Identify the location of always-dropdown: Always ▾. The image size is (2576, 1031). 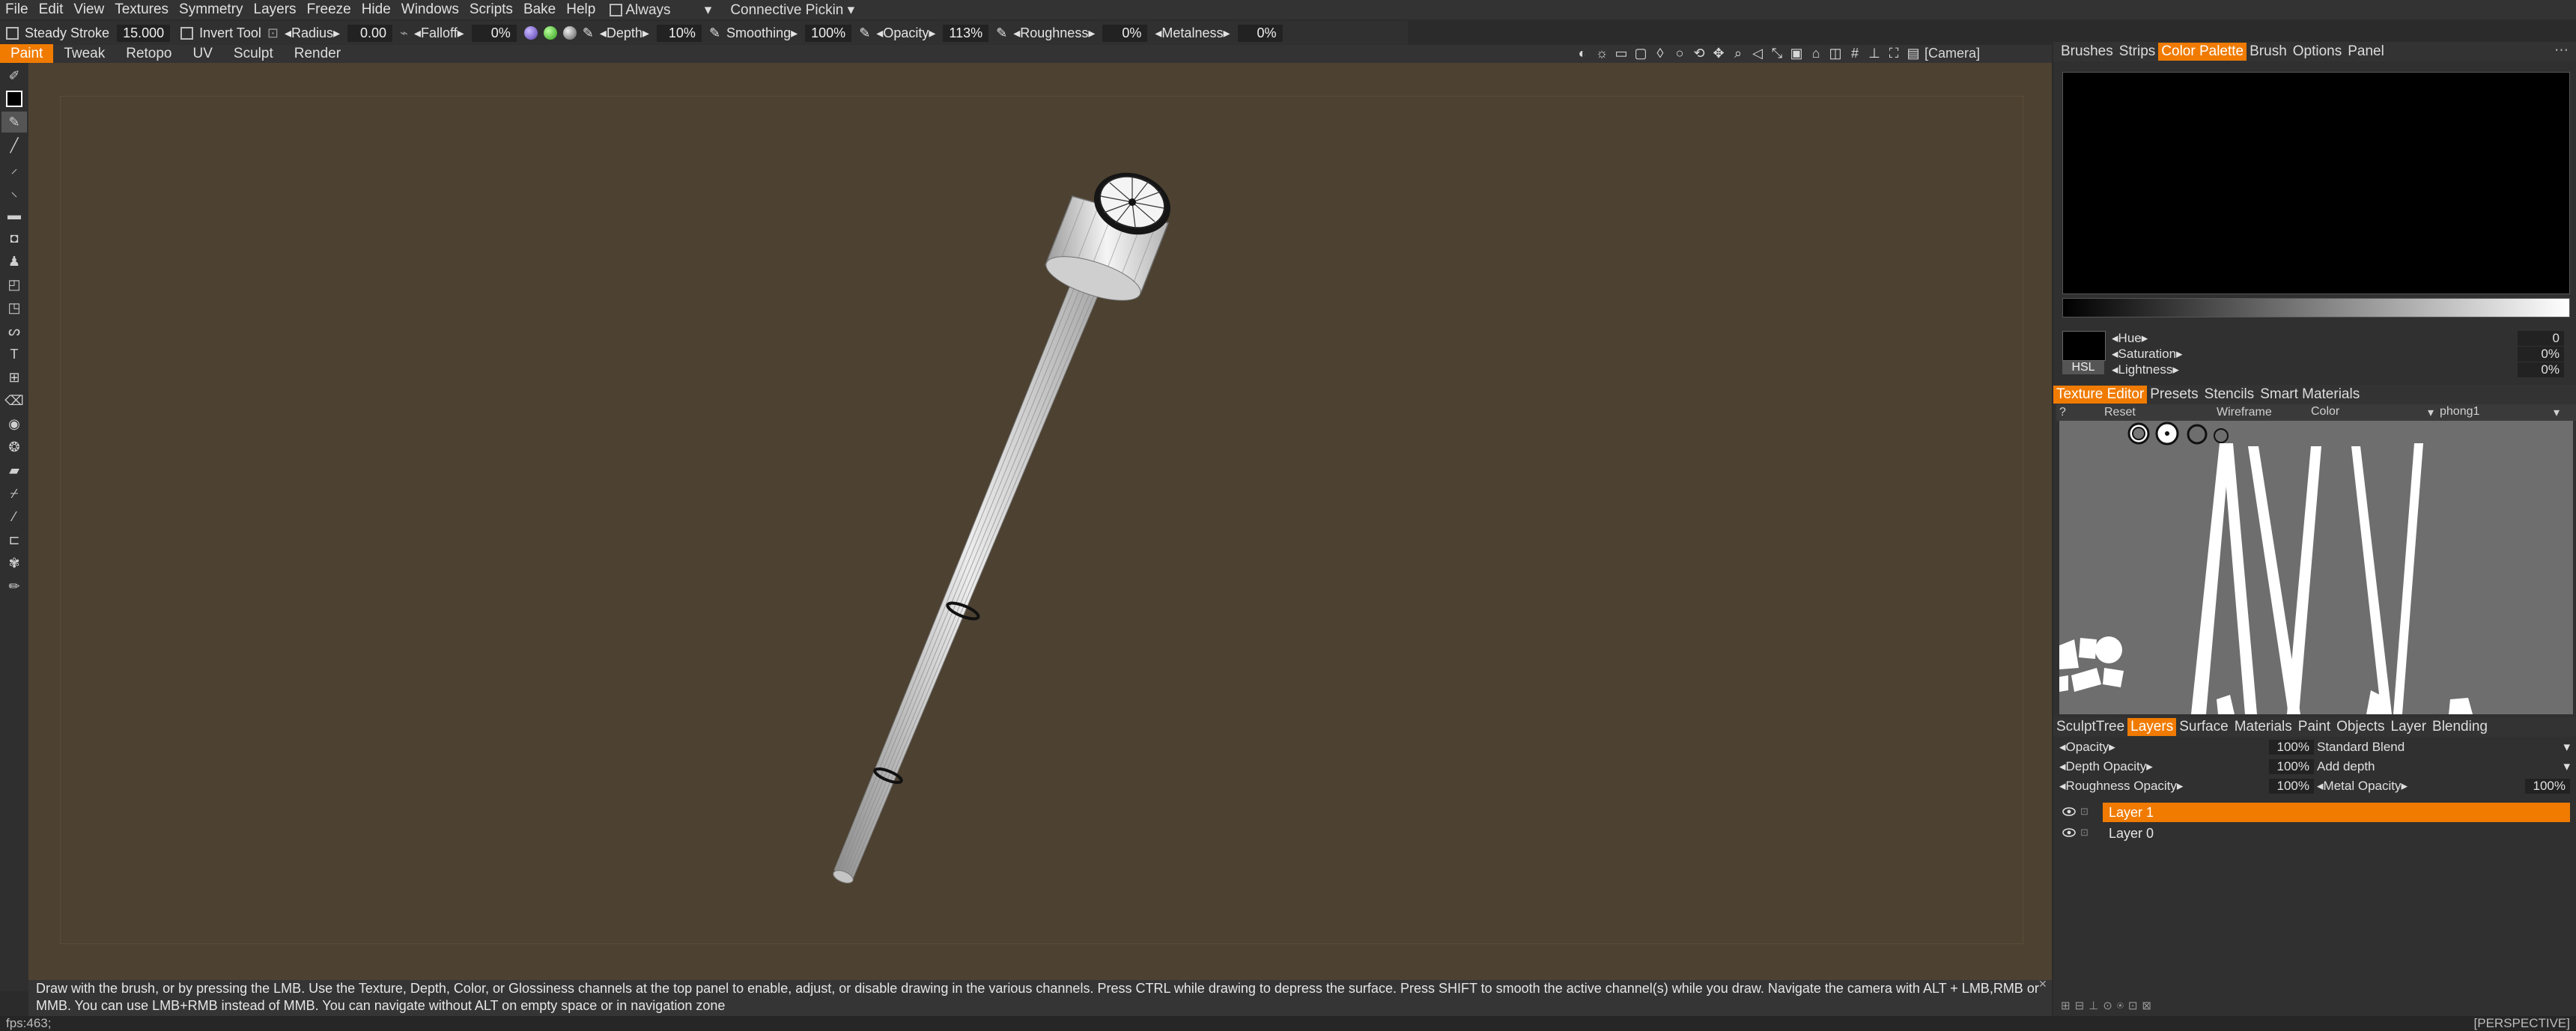
(670, 10).